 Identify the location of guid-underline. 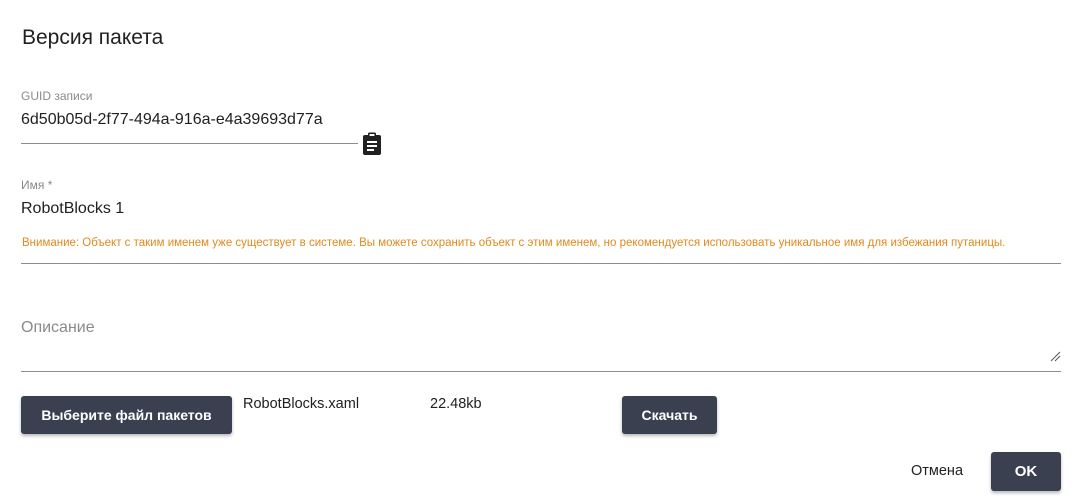
(189, 143).